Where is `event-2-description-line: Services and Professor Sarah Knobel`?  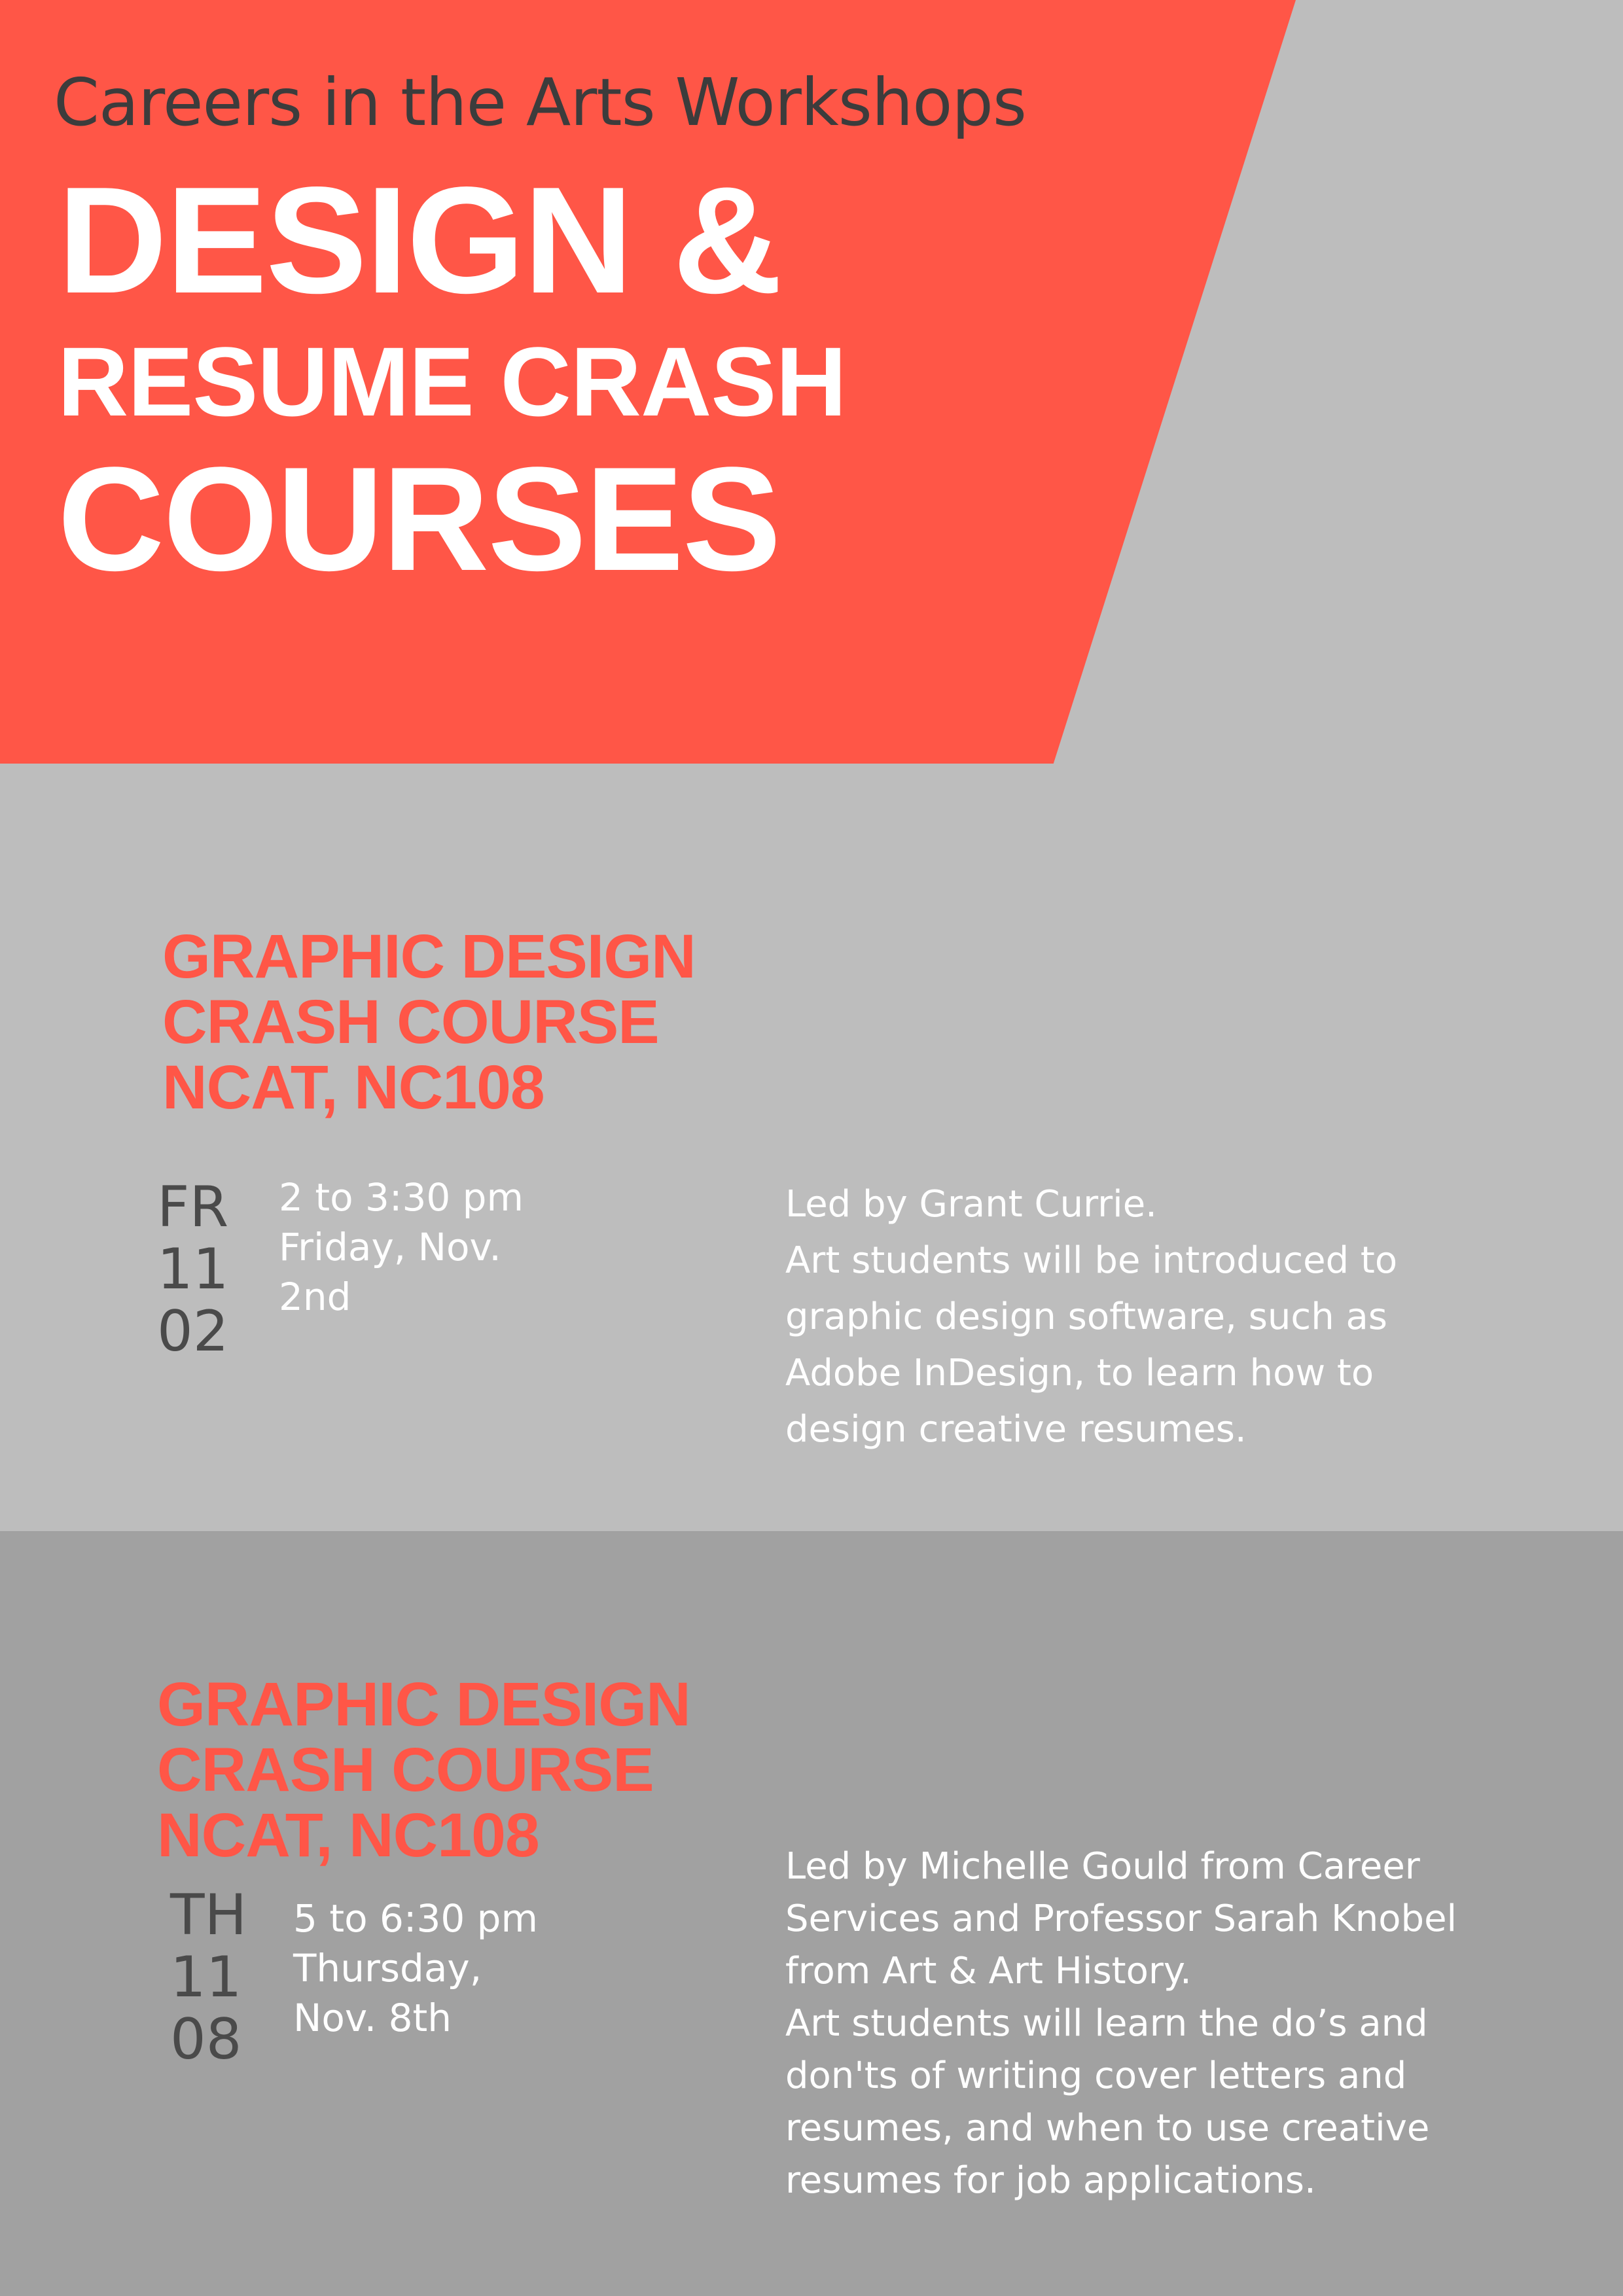
event-2-description-line: Services and Professor Sarah Knobel is located at coordinates (1121, 1919).